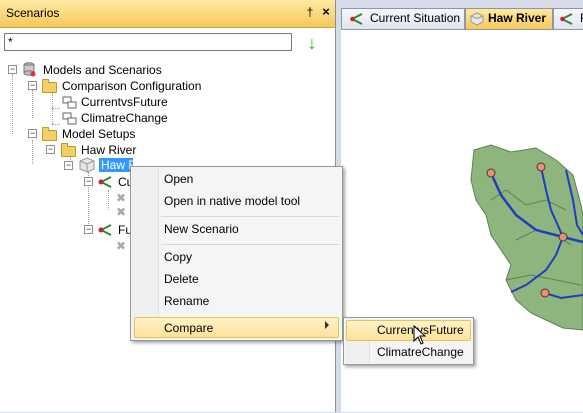  Describe the element at coordinates (310, 12) in the screenshot. I see `pin-icon: †` at that location.